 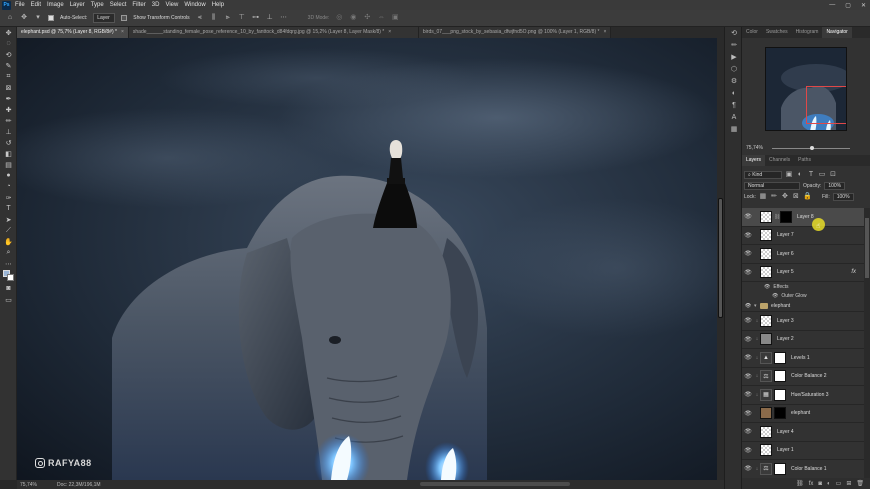 I want to click on history-icon: ⟲, so click(x=734, y=33).